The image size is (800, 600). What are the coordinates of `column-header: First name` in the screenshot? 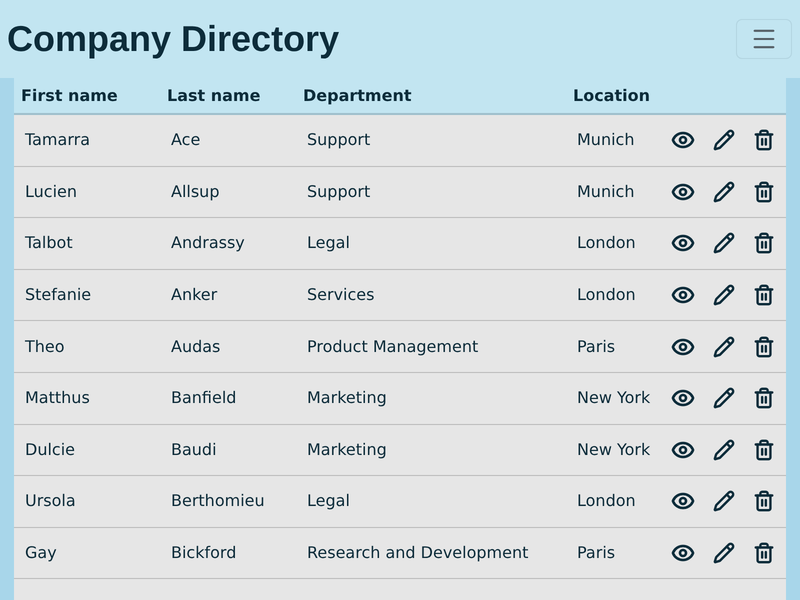 It's located at (70, 95).